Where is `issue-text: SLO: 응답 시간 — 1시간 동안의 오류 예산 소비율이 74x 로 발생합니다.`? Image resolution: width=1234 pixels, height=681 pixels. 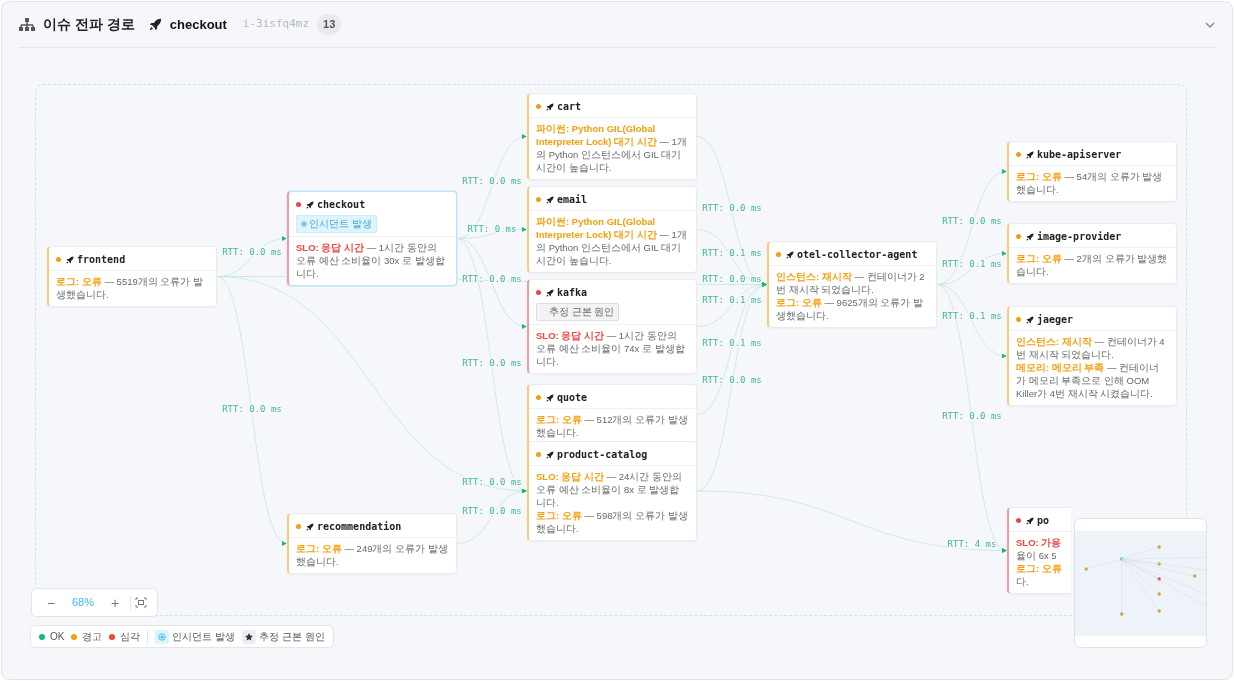 issue-text: SLO: 응답 시간 — 1시간 동안의 오류 예산 소비율이 74x 로 발생합니다. is located at coordinates (611, 349).